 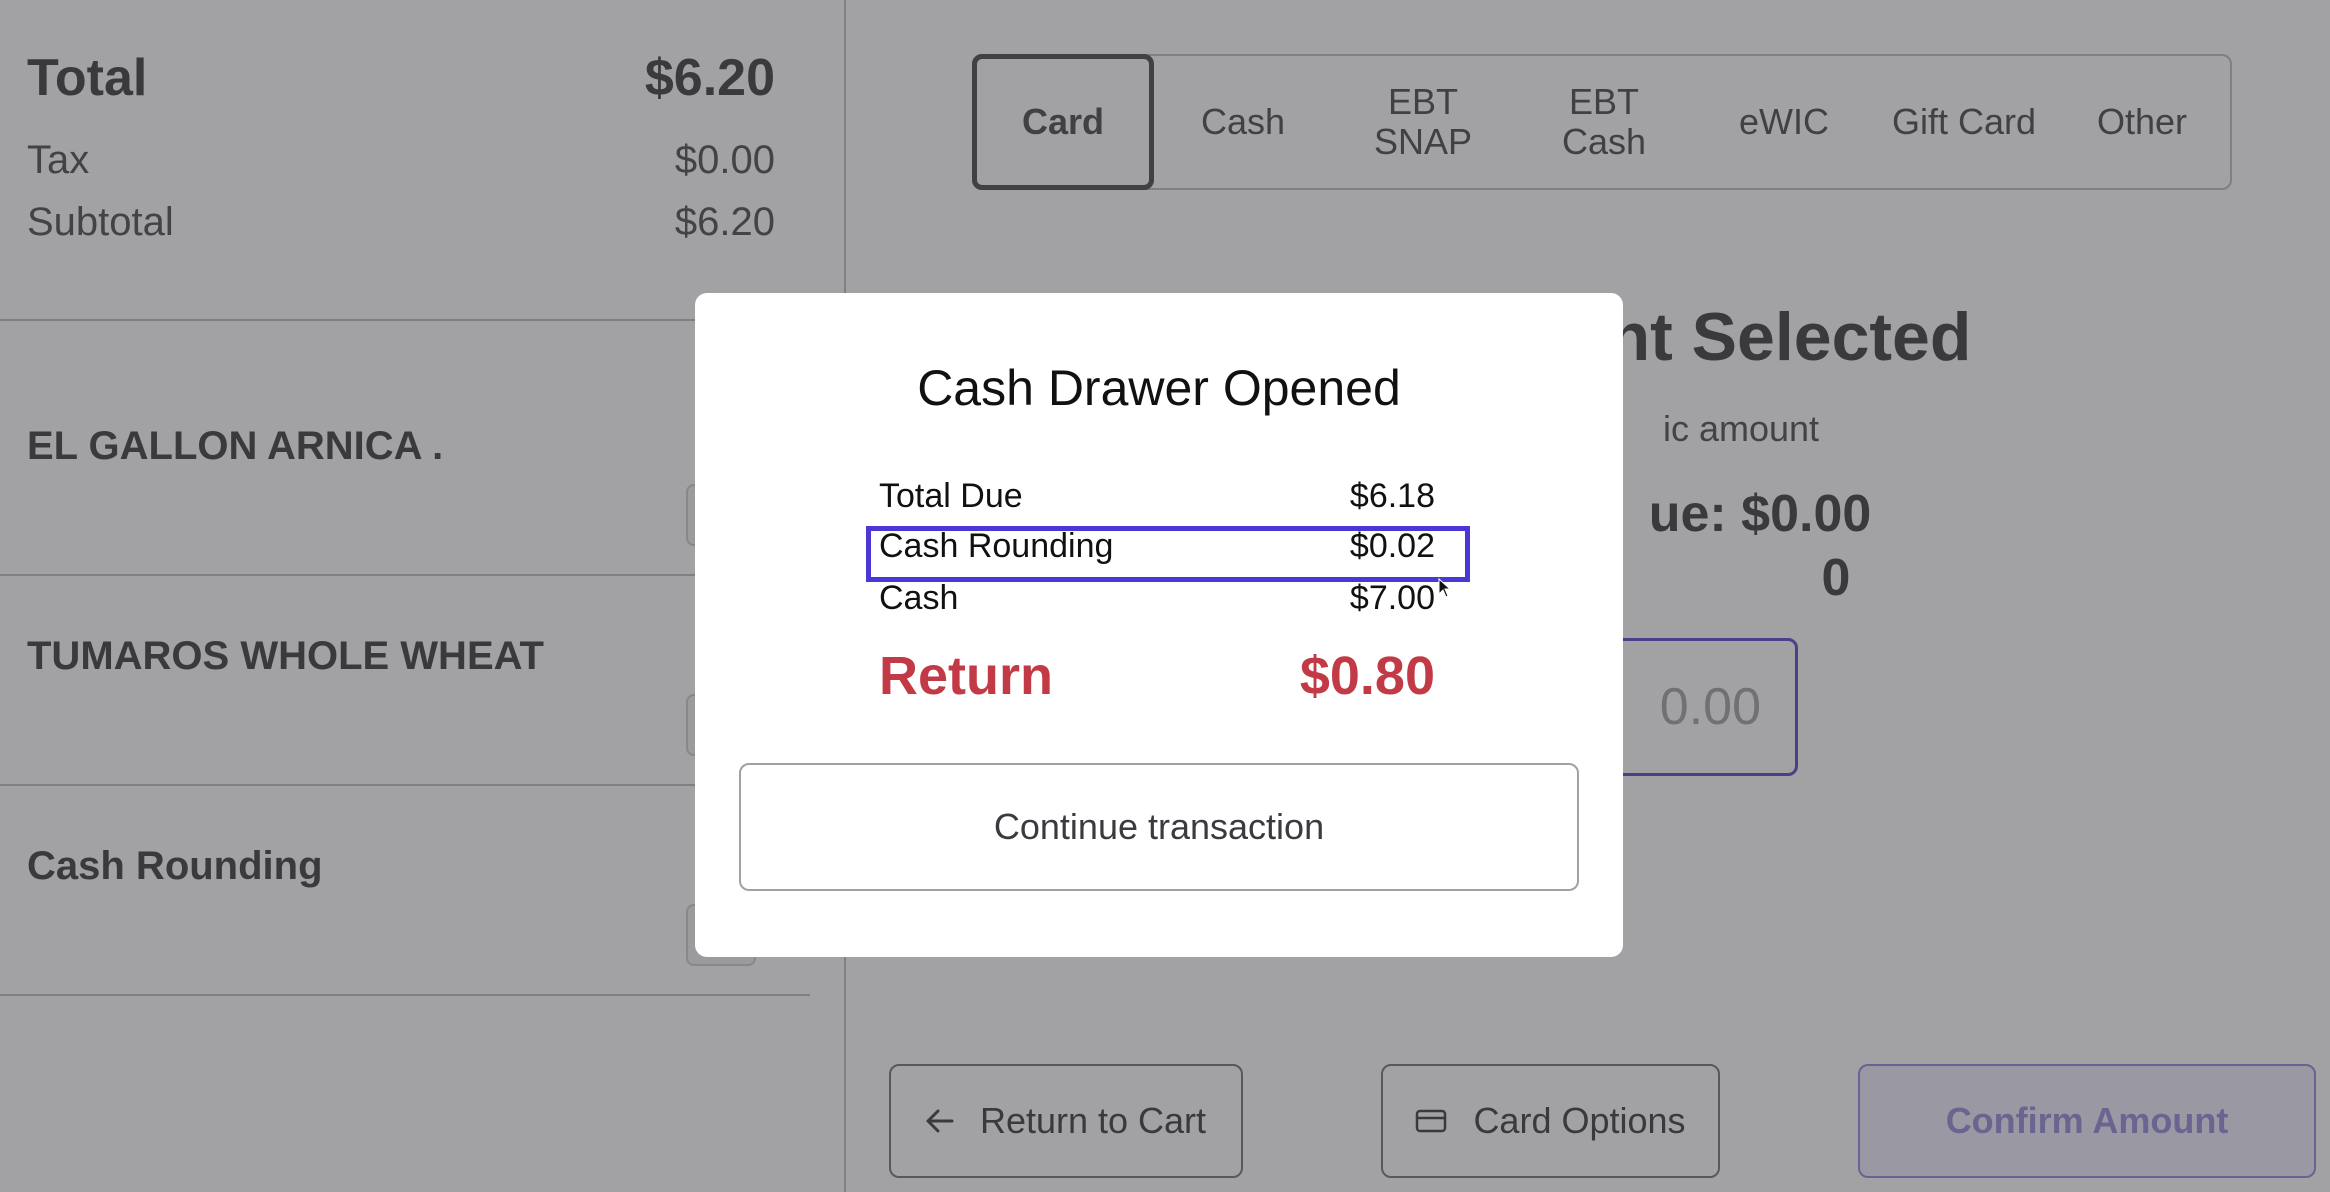 What do you see at coordinates (1445, 590) in the screenshot?
I see `mouse-pointer-icon` at bounding box center [1445, 590].